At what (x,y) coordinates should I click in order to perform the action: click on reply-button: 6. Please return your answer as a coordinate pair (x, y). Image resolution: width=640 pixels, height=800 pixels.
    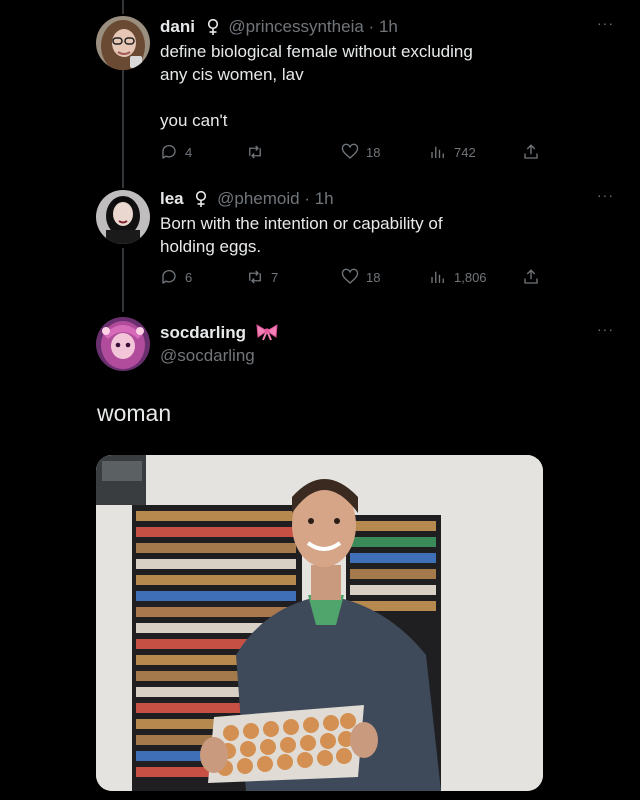
    Looking at the image, I should click on (176, 277).